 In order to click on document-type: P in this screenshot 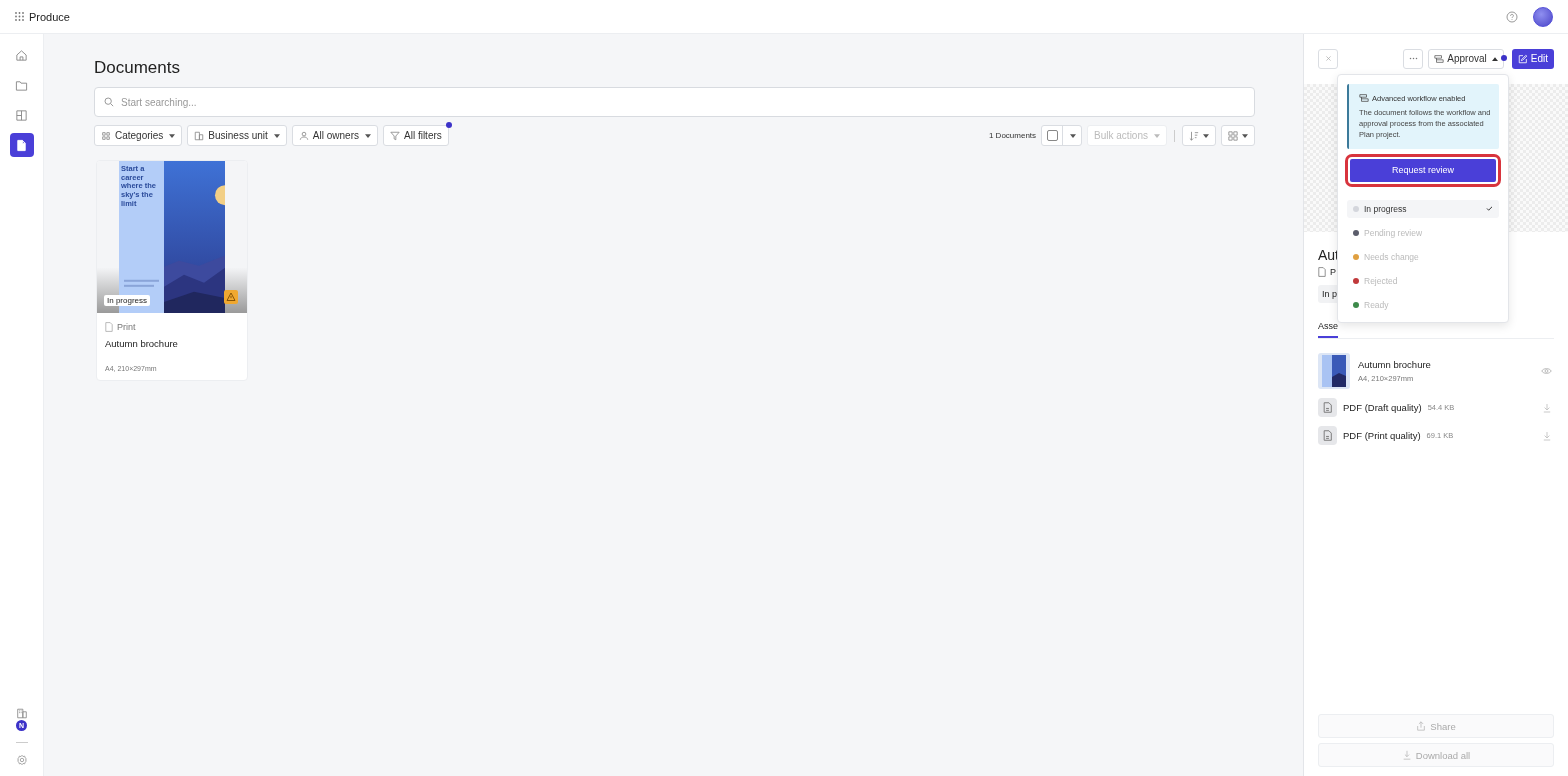, I will do `click(1333, 272)`.